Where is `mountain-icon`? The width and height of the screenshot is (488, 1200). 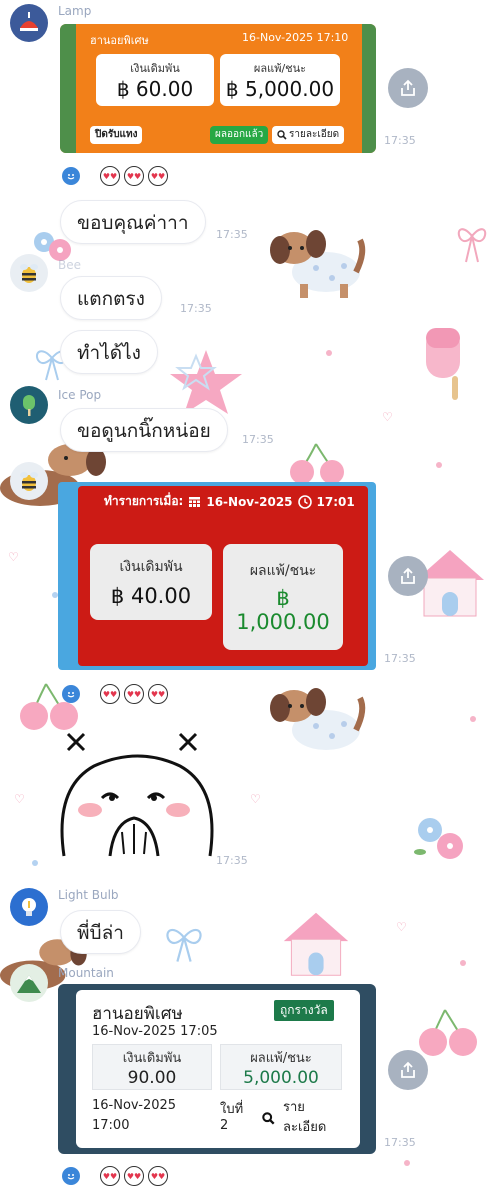 mountain-icon is located at coordinates (29, 984).